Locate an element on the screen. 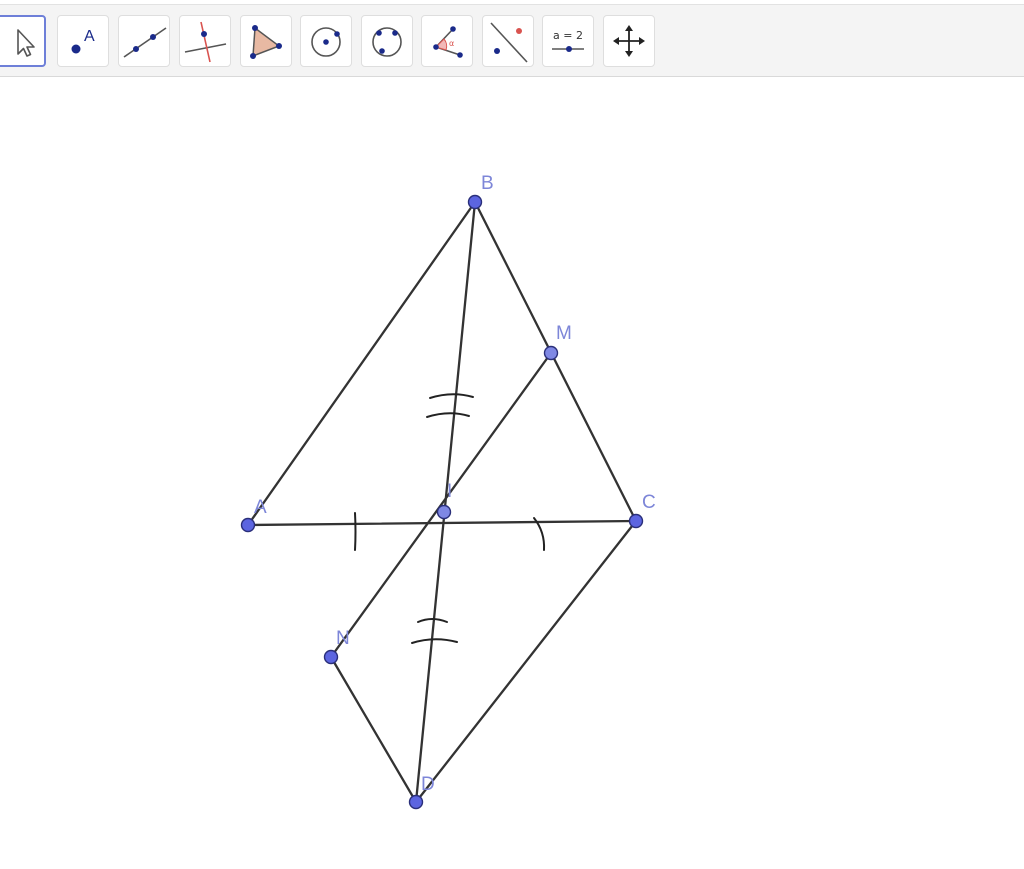 This screenshot has height=869, width=1024. segment-bd is located at coordinates (445, 502).